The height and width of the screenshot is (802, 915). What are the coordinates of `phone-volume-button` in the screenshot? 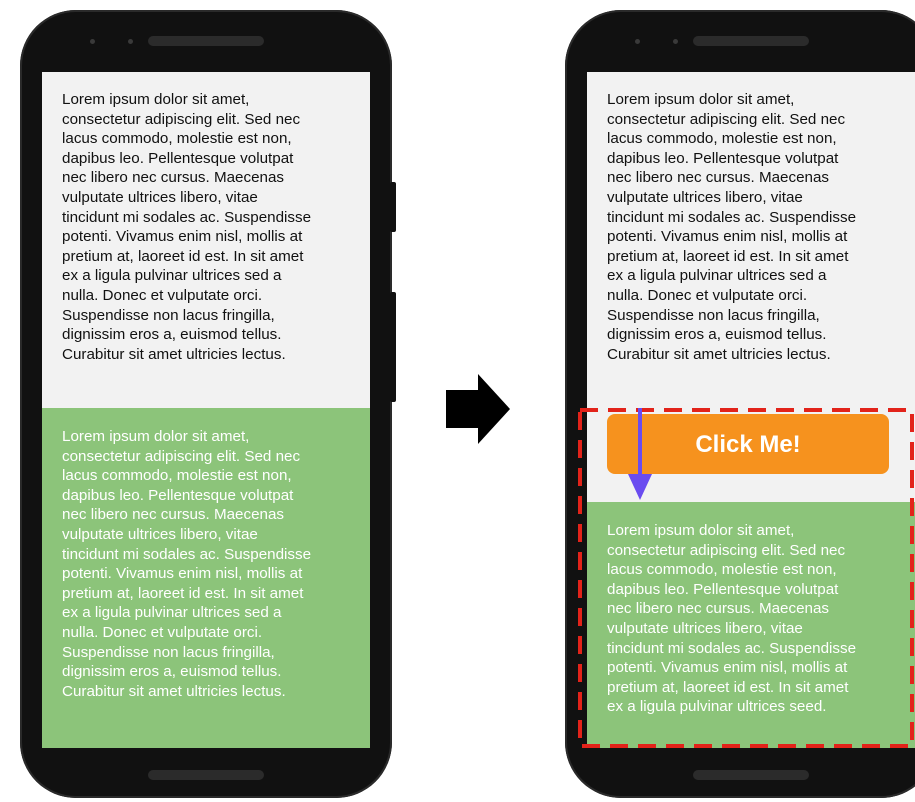 It's located at (393, 207).